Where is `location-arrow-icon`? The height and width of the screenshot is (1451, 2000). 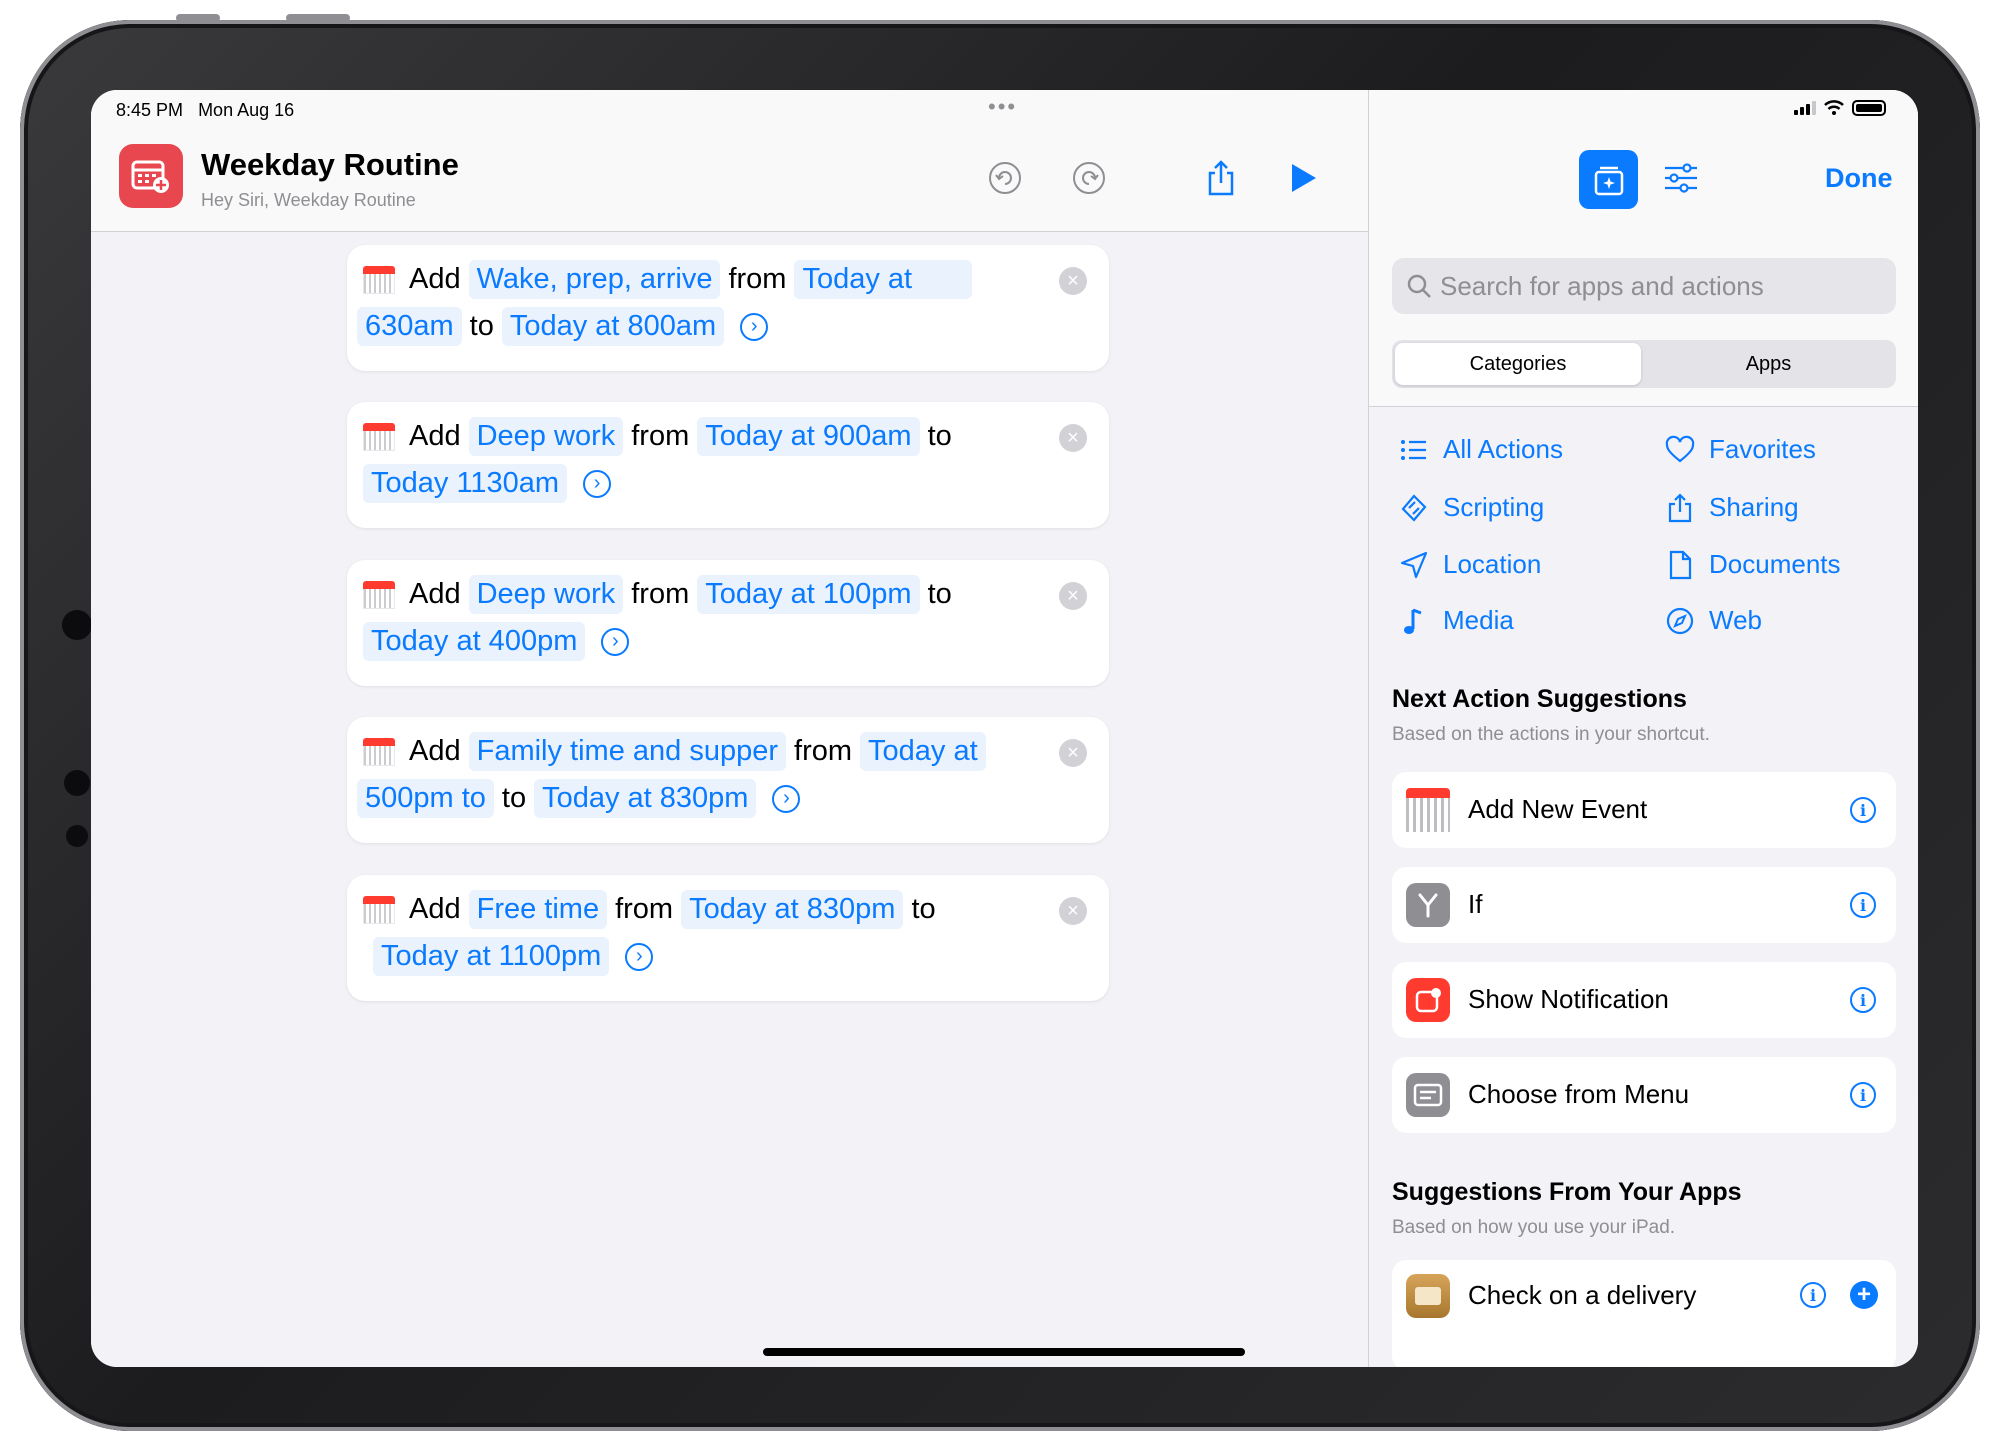
location-arrow-icon is located at coordinates (1414, 564).